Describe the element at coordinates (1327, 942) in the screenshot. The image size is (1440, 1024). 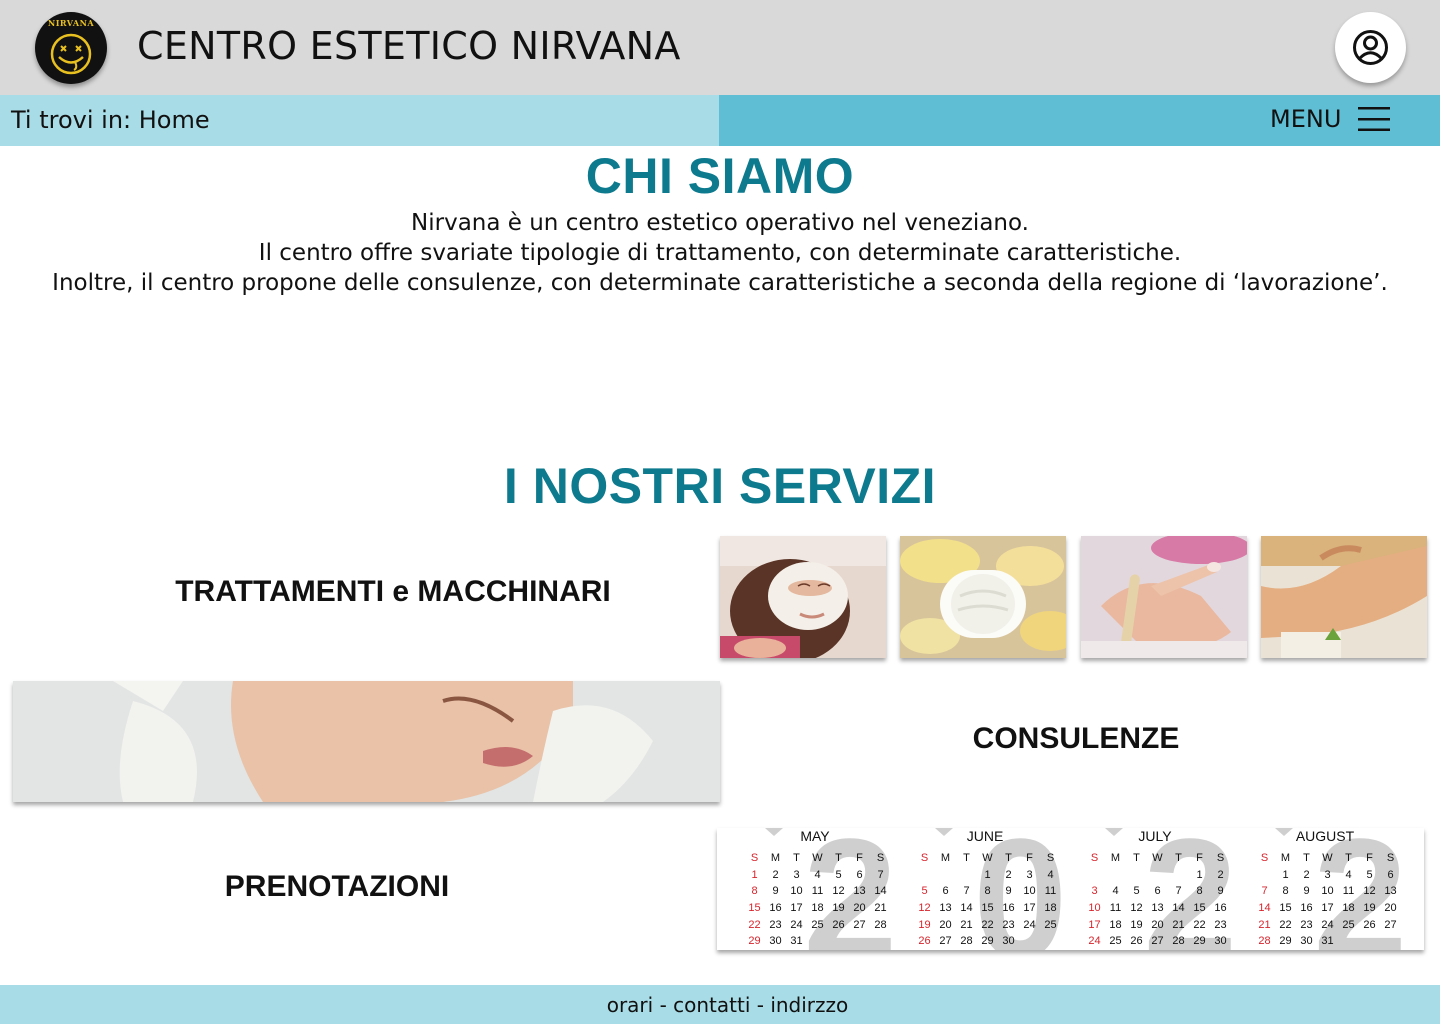
I see `calendar-day: 31` at that location.